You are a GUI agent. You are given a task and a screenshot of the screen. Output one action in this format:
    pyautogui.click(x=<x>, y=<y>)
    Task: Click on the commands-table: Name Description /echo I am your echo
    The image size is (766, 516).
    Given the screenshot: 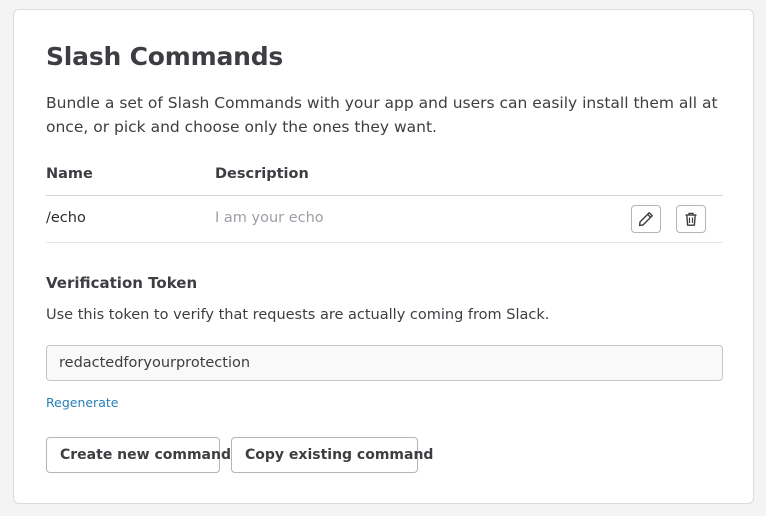 What is the action you would take?
    pyautogui.click(x=384, y=201)
    